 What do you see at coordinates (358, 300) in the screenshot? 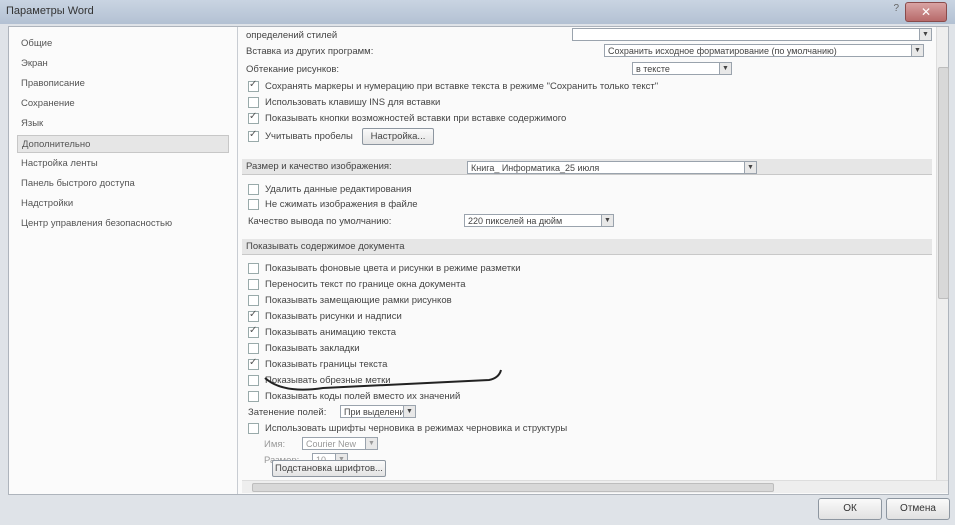
I see `option-label: Показывать замещающие рамки рисунков` at bounding box center [358, 300].